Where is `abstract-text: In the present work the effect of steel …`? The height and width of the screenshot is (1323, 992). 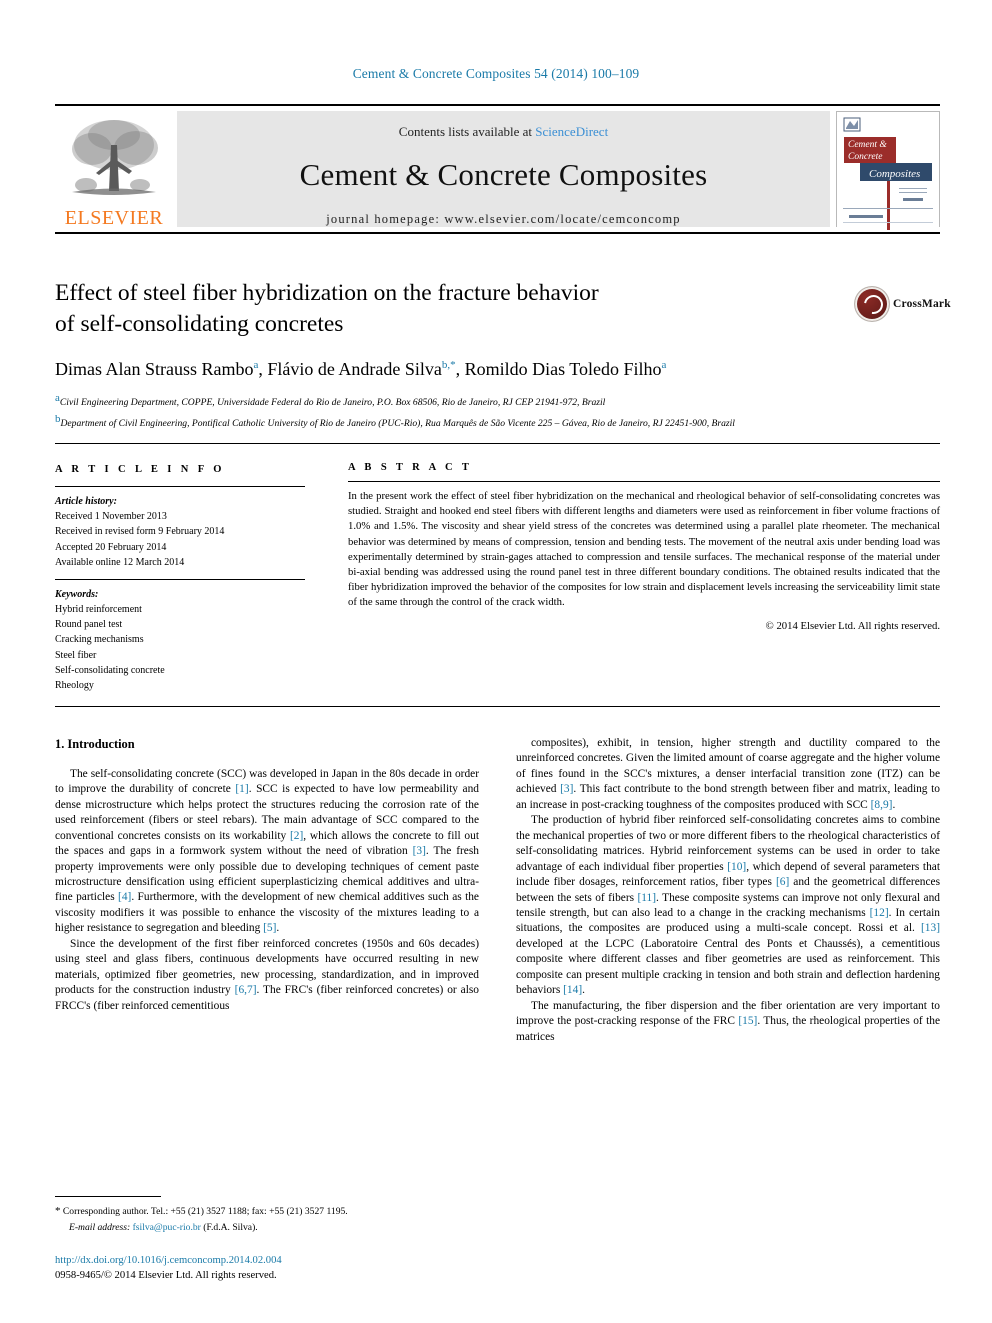
abstract-text: In the present work the effect of steel … is located at coordinates (644, 549).